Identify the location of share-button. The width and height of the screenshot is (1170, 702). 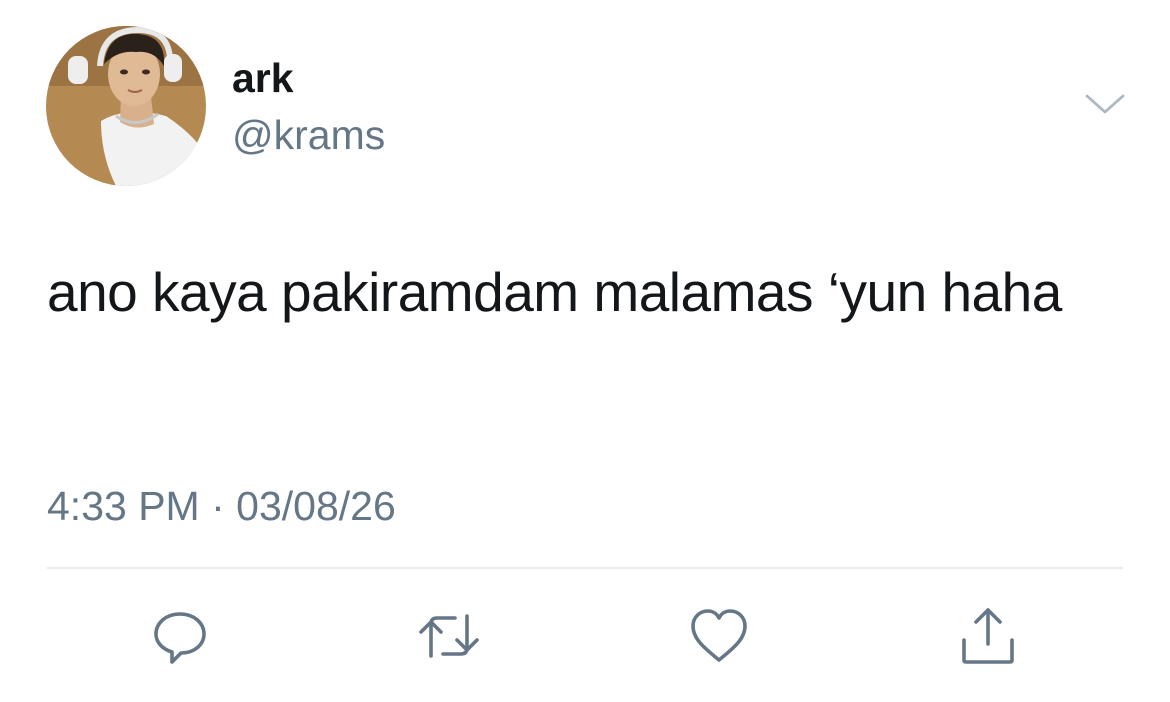
(988, 636).